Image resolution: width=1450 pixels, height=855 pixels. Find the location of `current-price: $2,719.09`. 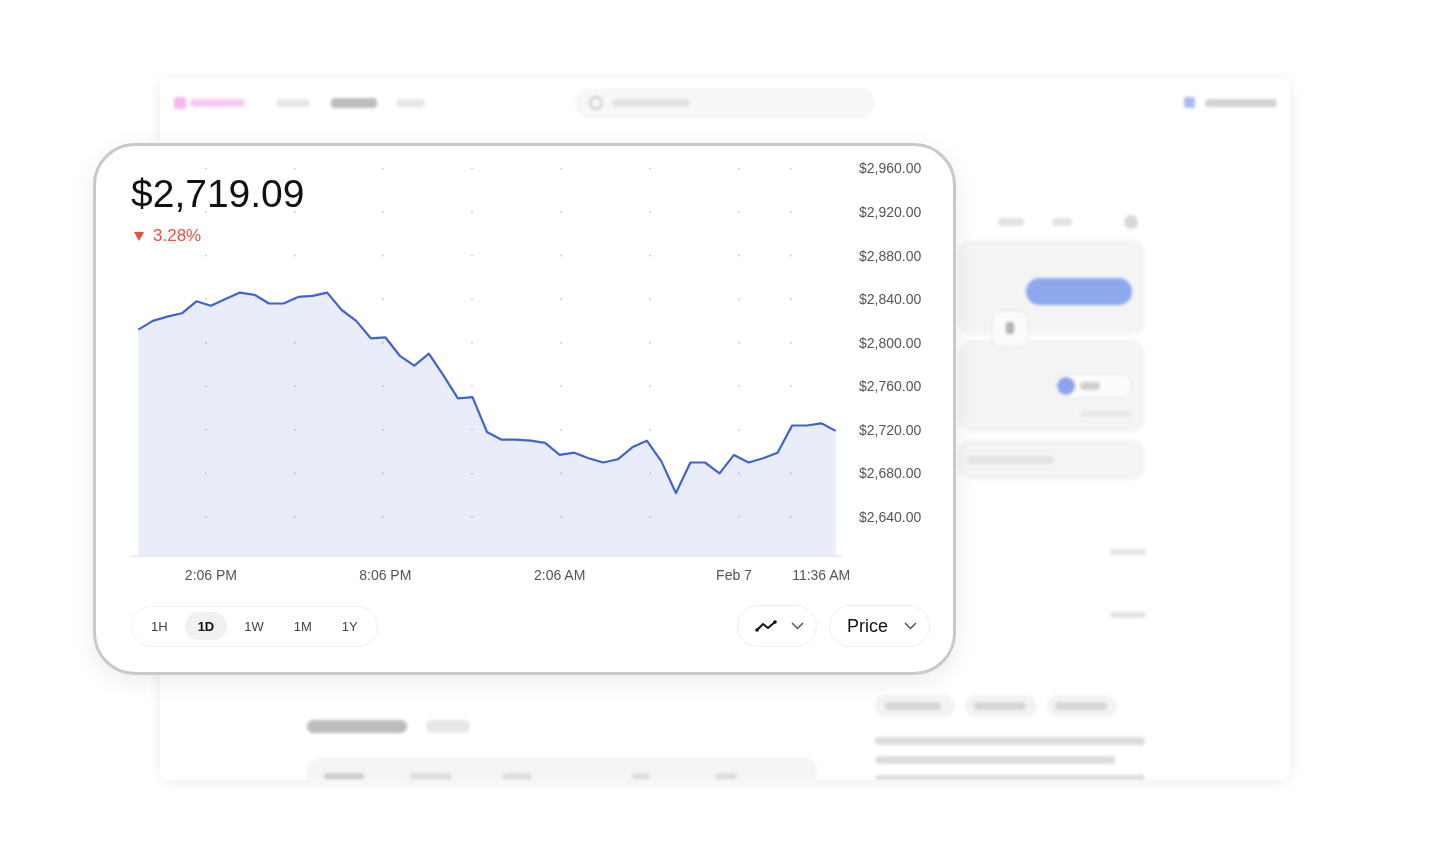

current-price: $2,719.09 is located at coordinates (218, 194).